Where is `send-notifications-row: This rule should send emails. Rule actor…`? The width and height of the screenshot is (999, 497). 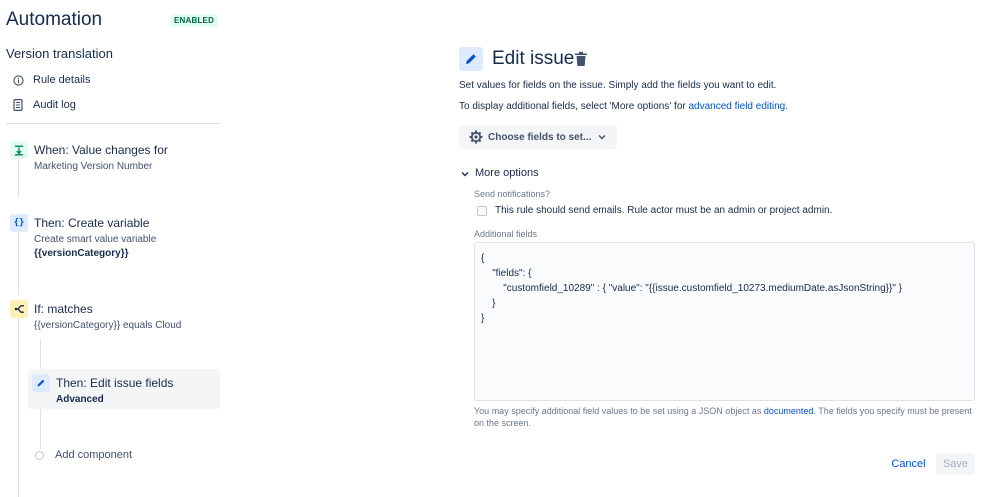
send-notifications-row: This rule should send emails. Rule actor… is located at coordinates (654, 210).